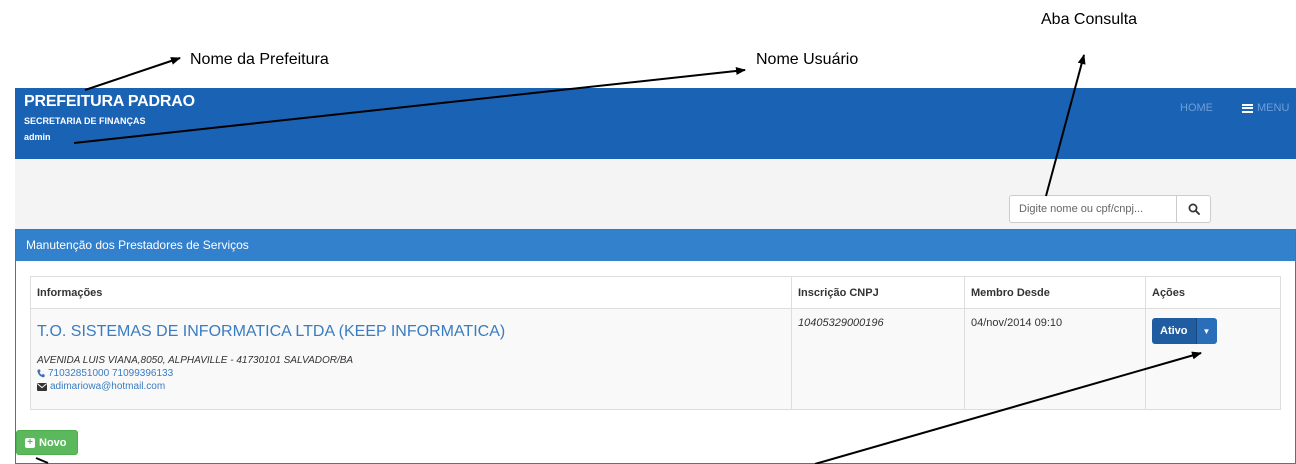 Image resolution: width=1296 pixels, height=464 pixels. I want to click on prefeitura-title: PREFEITURA PADRAO, so click(109, 101).